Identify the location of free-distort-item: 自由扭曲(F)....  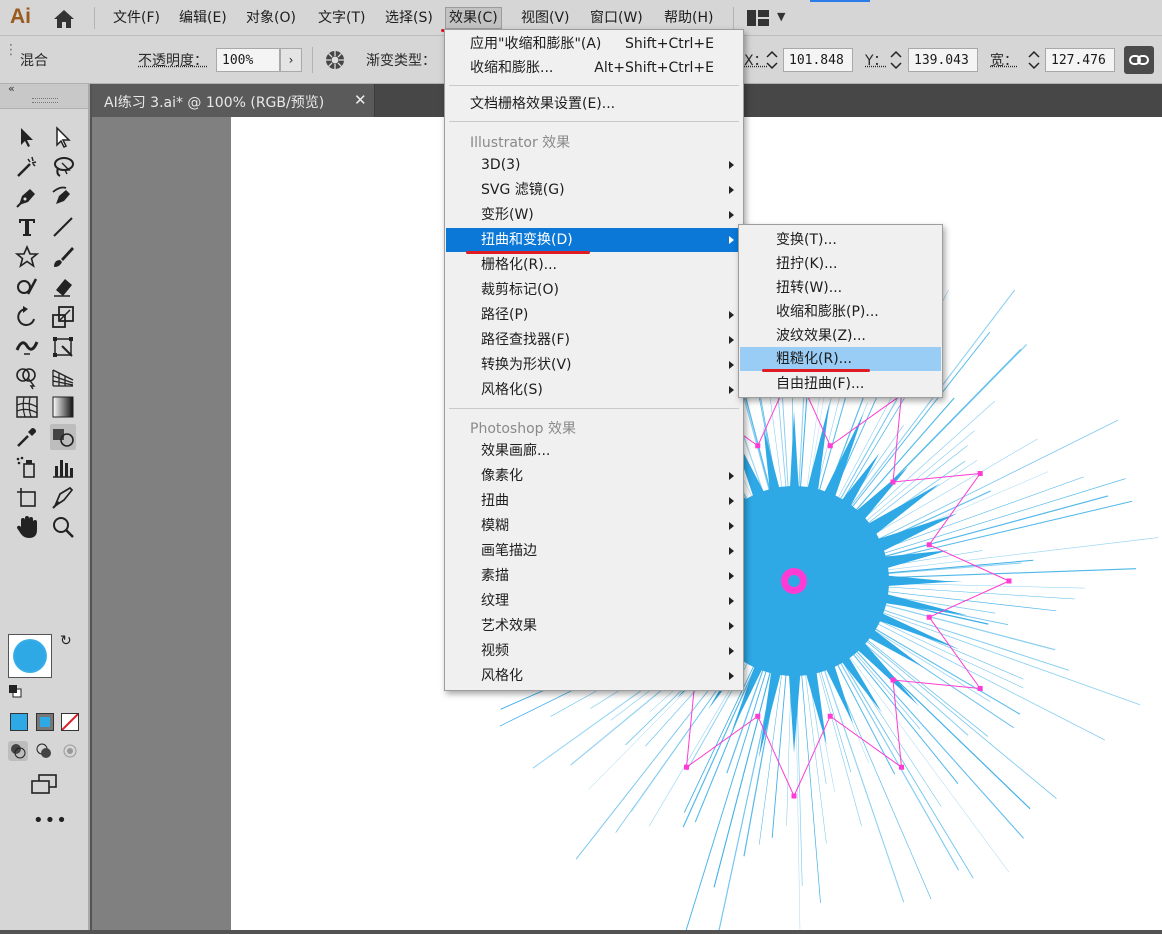
(840, 384).